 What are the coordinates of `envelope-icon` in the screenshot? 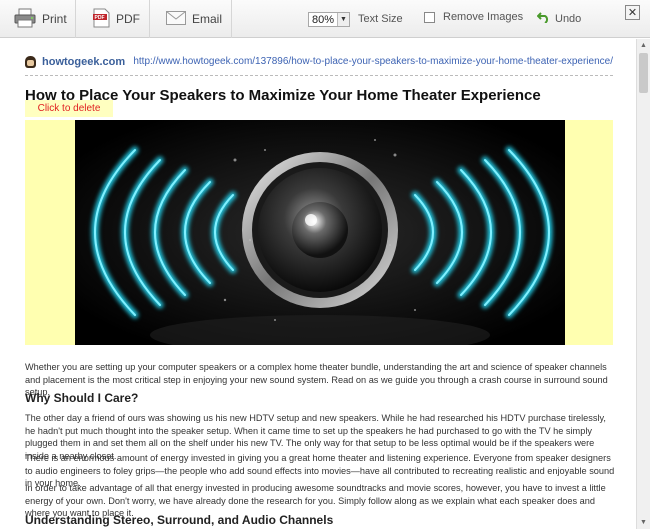 It's located at (176, 19).